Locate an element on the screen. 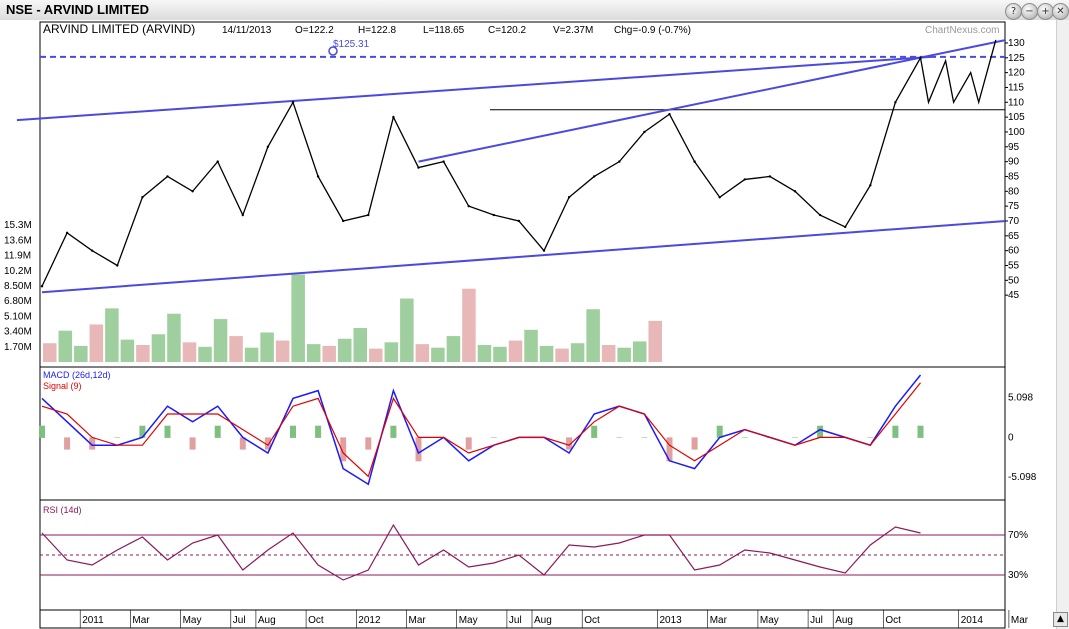 Image resolution: width=1069 pixels, height=629 pixels. price-tick-label: 125 is located at coordinates (1016, 58).